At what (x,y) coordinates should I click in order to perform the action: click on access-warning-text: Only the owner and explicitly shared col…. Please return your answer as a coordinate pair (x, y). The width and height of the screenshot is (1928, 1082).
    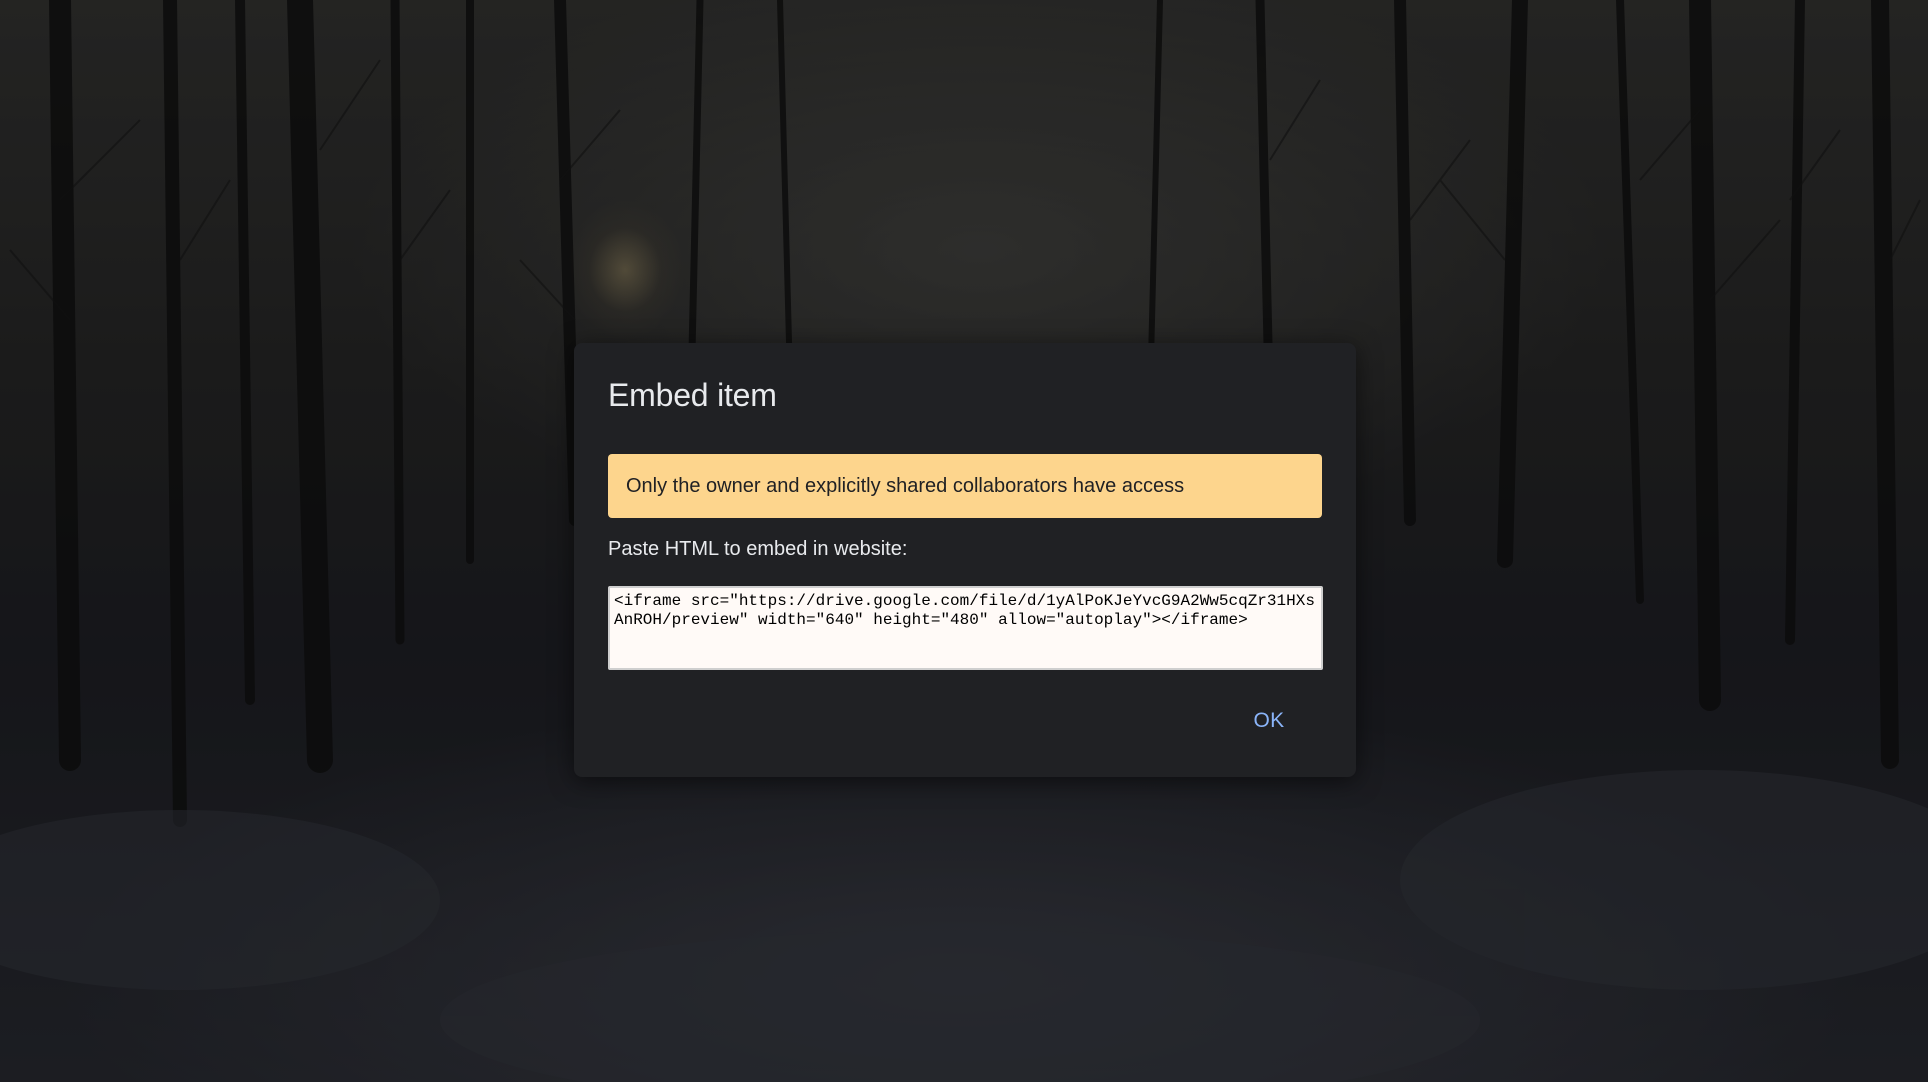
    Looking at the image, I should click on (905, 485).